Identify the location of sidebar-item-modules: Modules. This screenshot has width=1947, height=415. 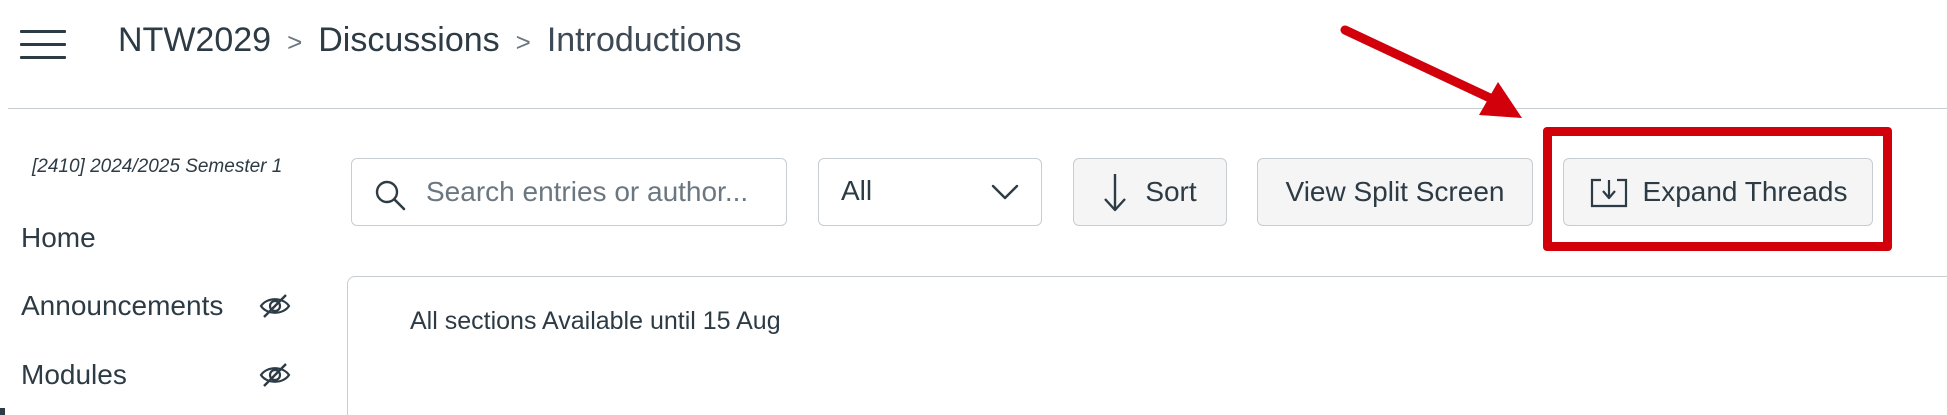
(74, 375).